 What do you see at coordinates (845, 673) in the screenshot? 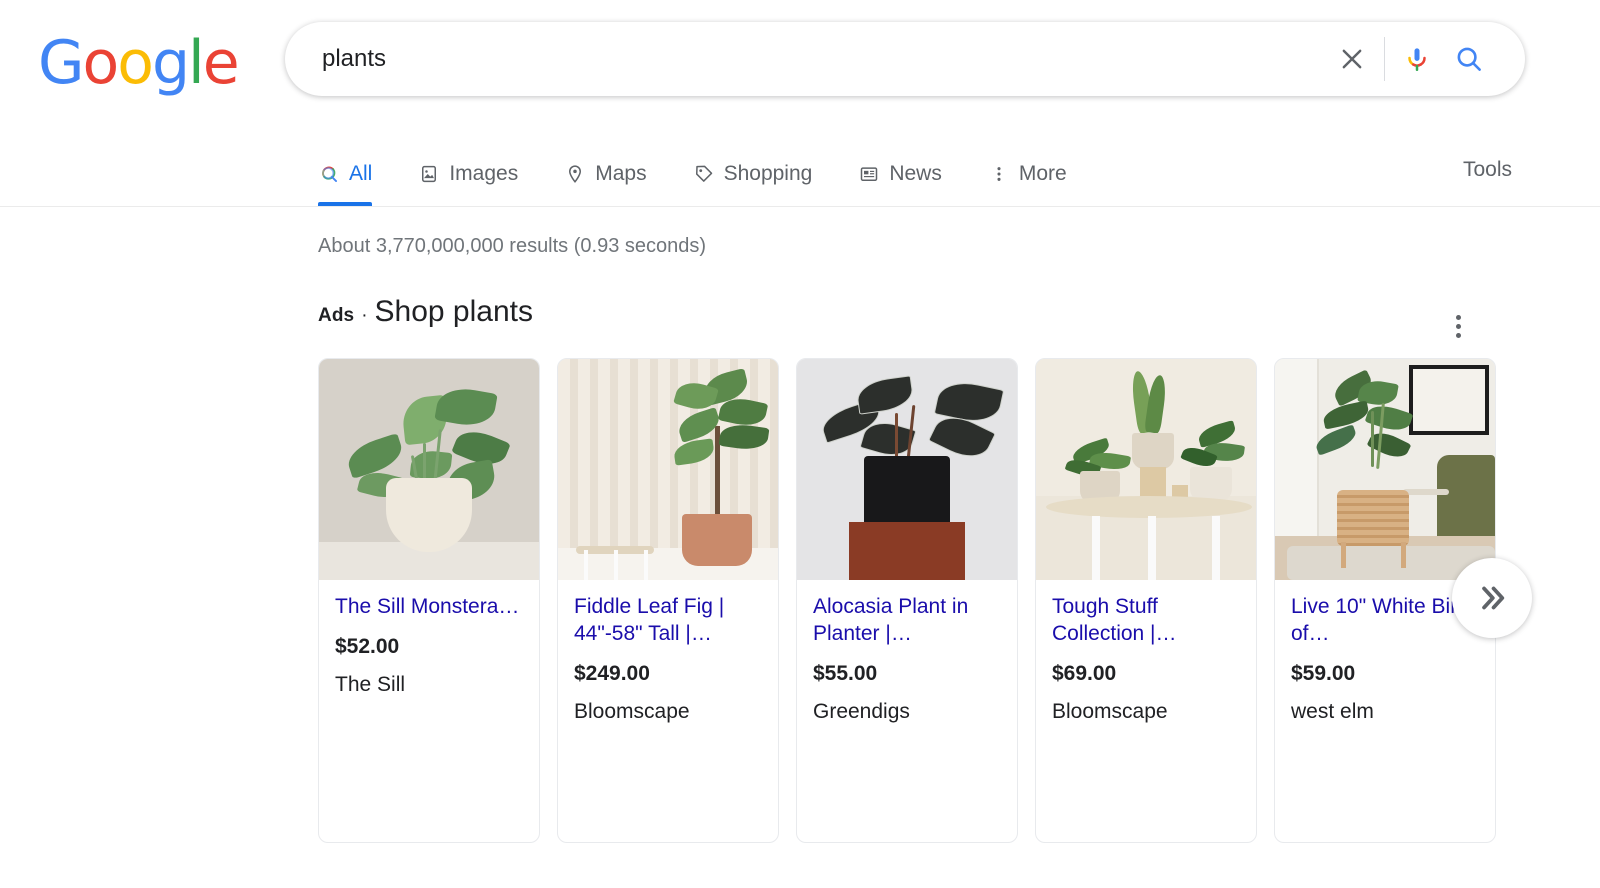
I see `product-price: $55.00` at bounding box center [845, 673].